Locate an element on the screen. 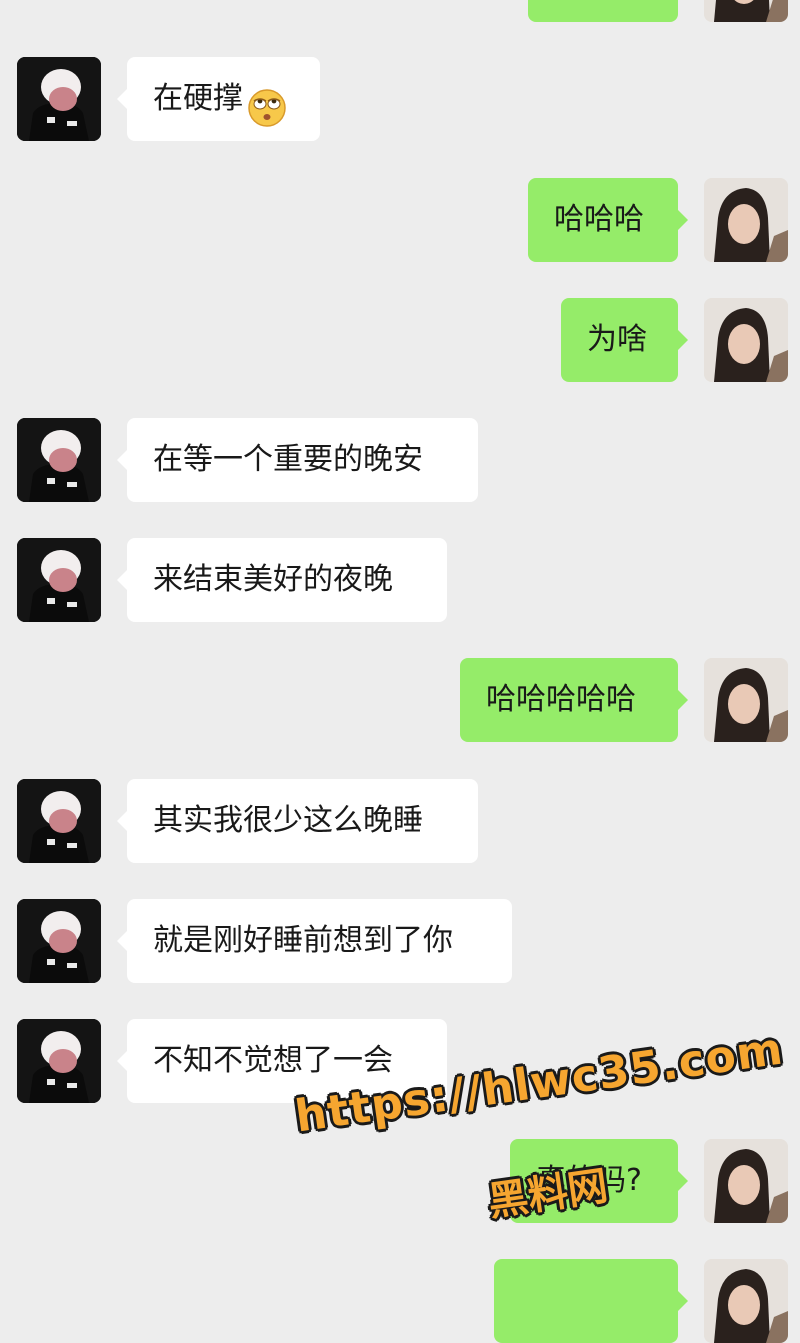 The image size is (800, 1343). message-bubble: 其实我很少这么晚睡 is located at coordinates (297, 821).